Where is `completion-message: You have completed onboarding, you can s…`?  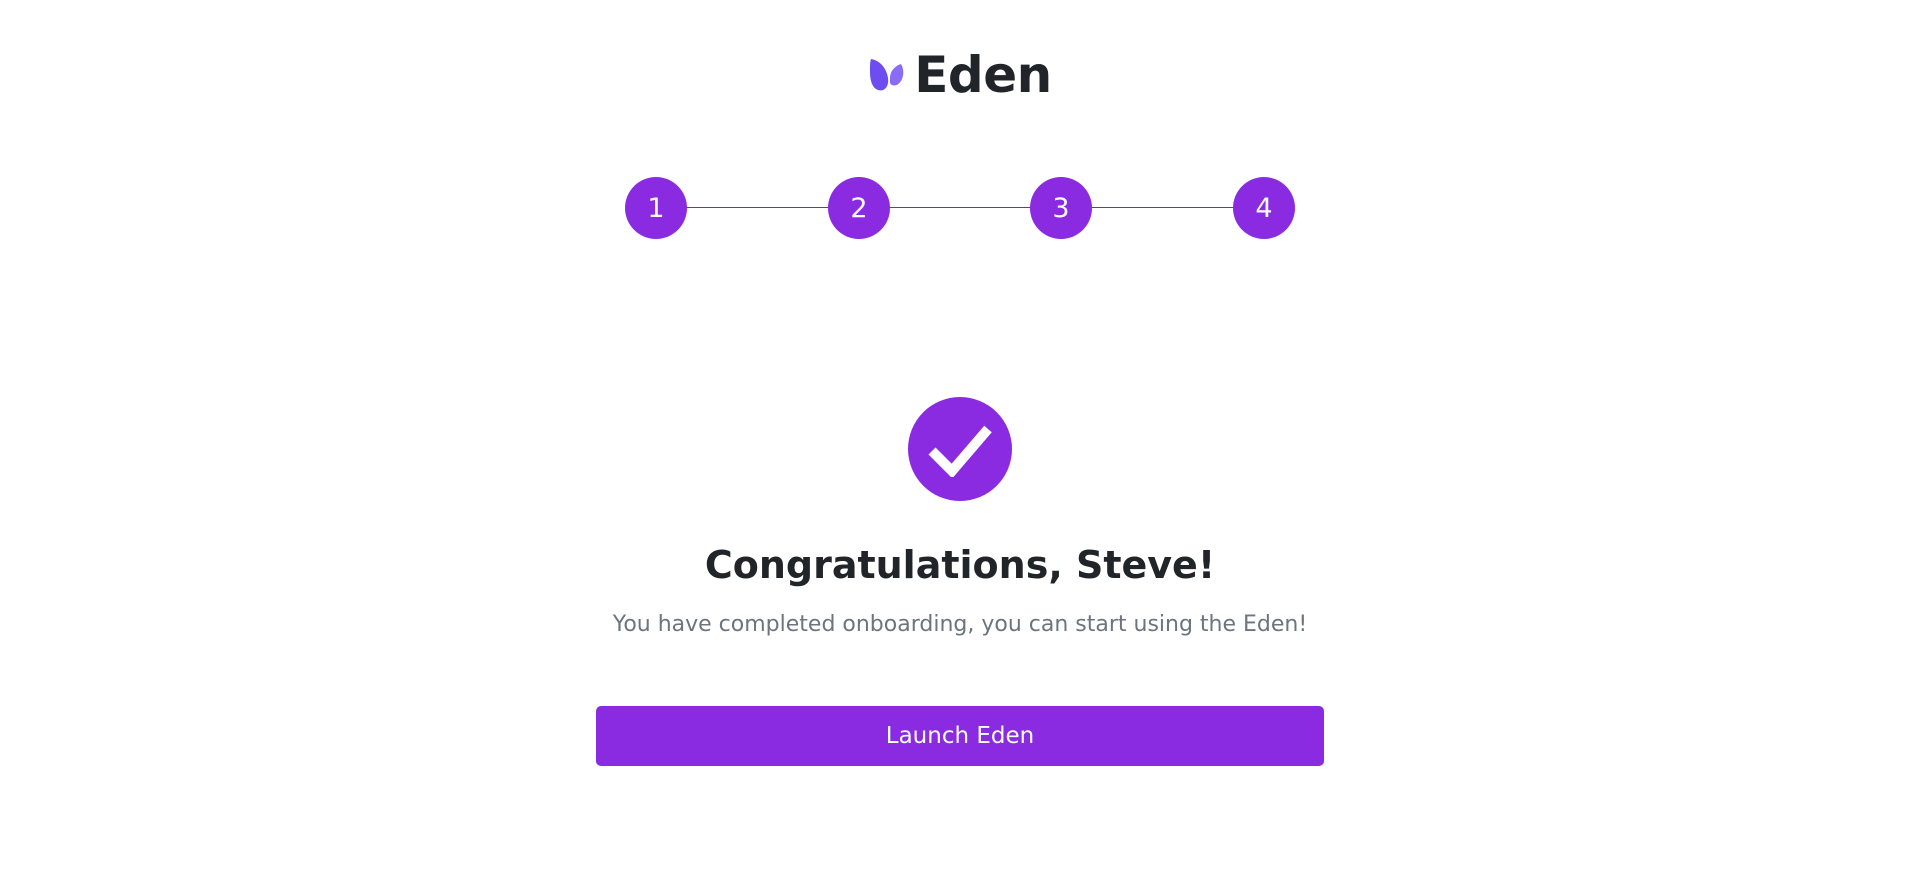 completion-message: You have completed onboarding, you can s… is located at coordinates (960, 624).